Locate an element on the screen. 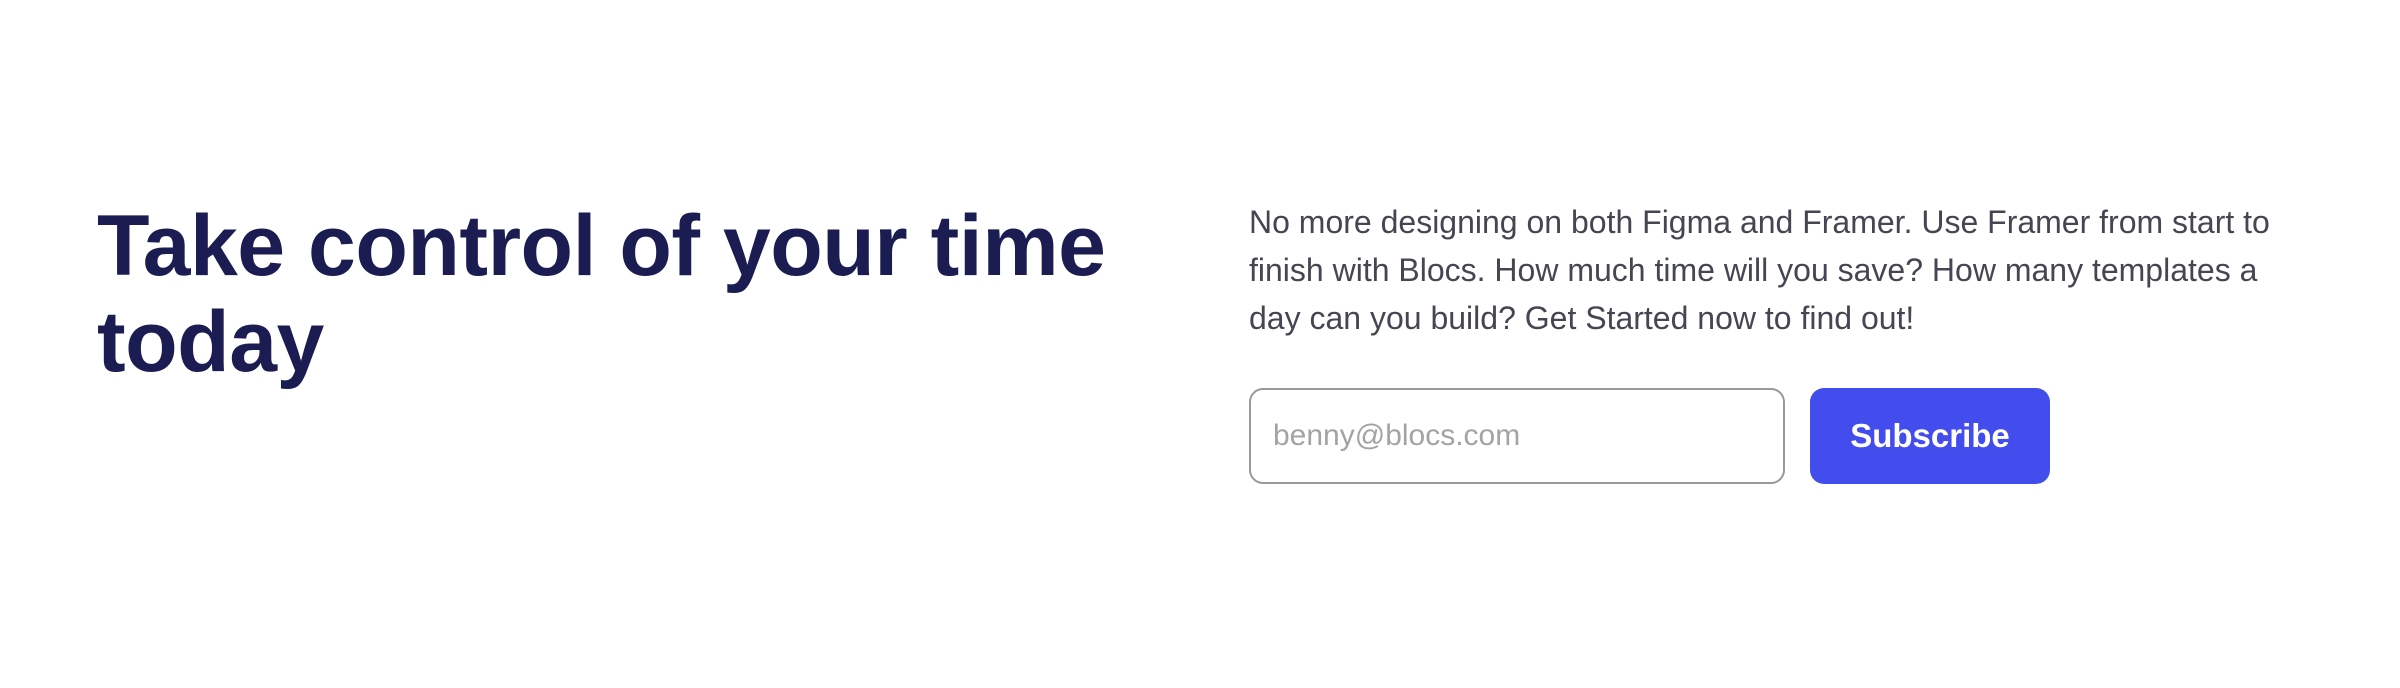 Image resolution: width=2400 pixels, height=688 pixels. cta-heading: Take control of your time today is located at coordinates (601, 294).